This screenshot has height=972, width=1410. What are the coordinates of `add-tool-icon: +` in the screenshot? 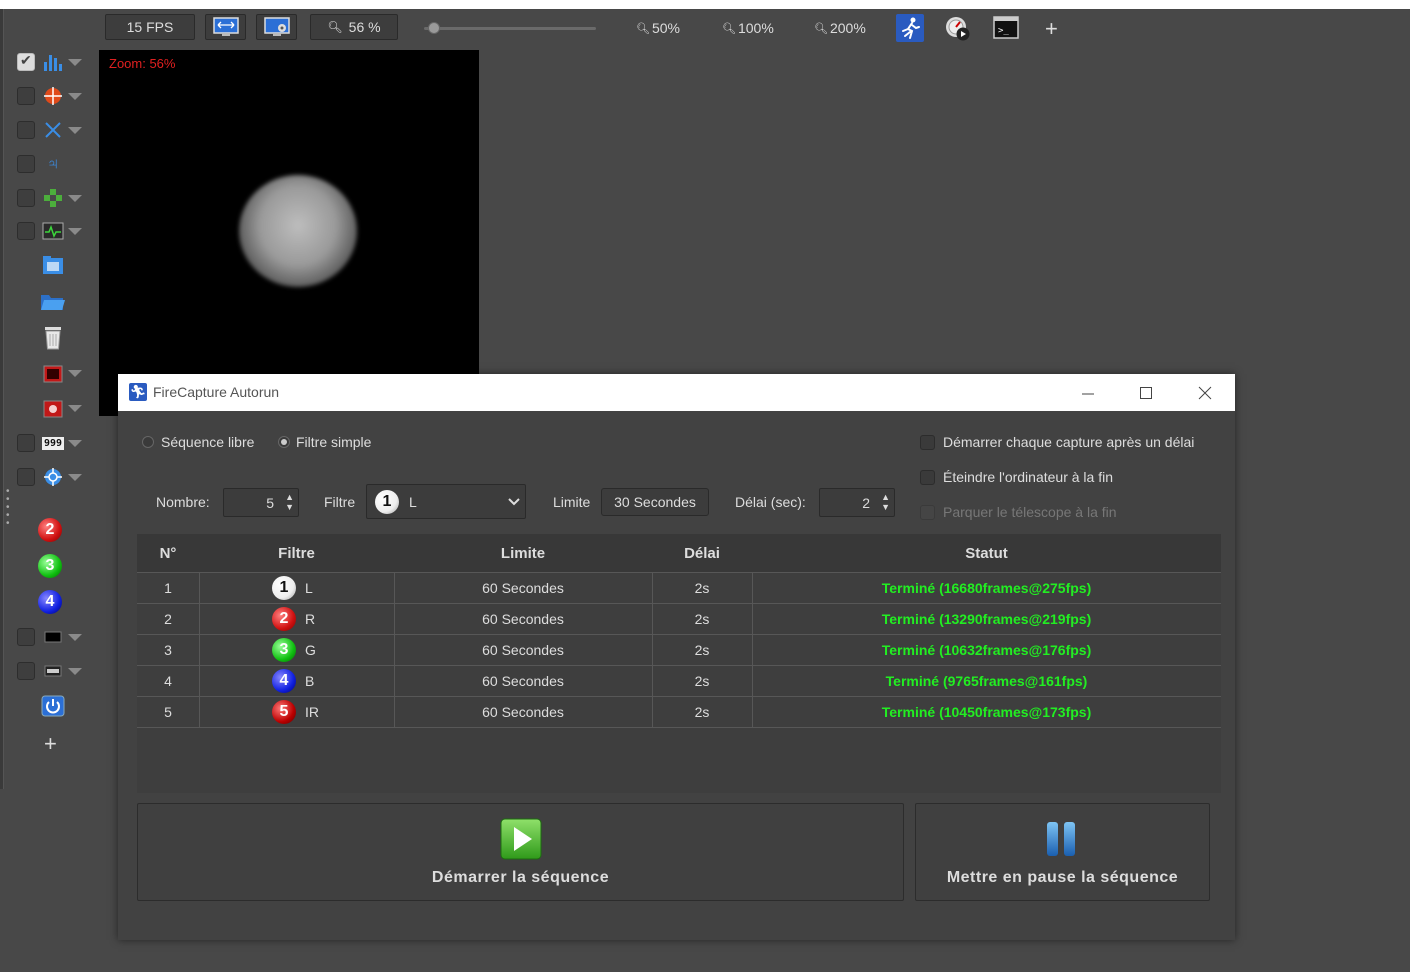 It's located at (50, 744).